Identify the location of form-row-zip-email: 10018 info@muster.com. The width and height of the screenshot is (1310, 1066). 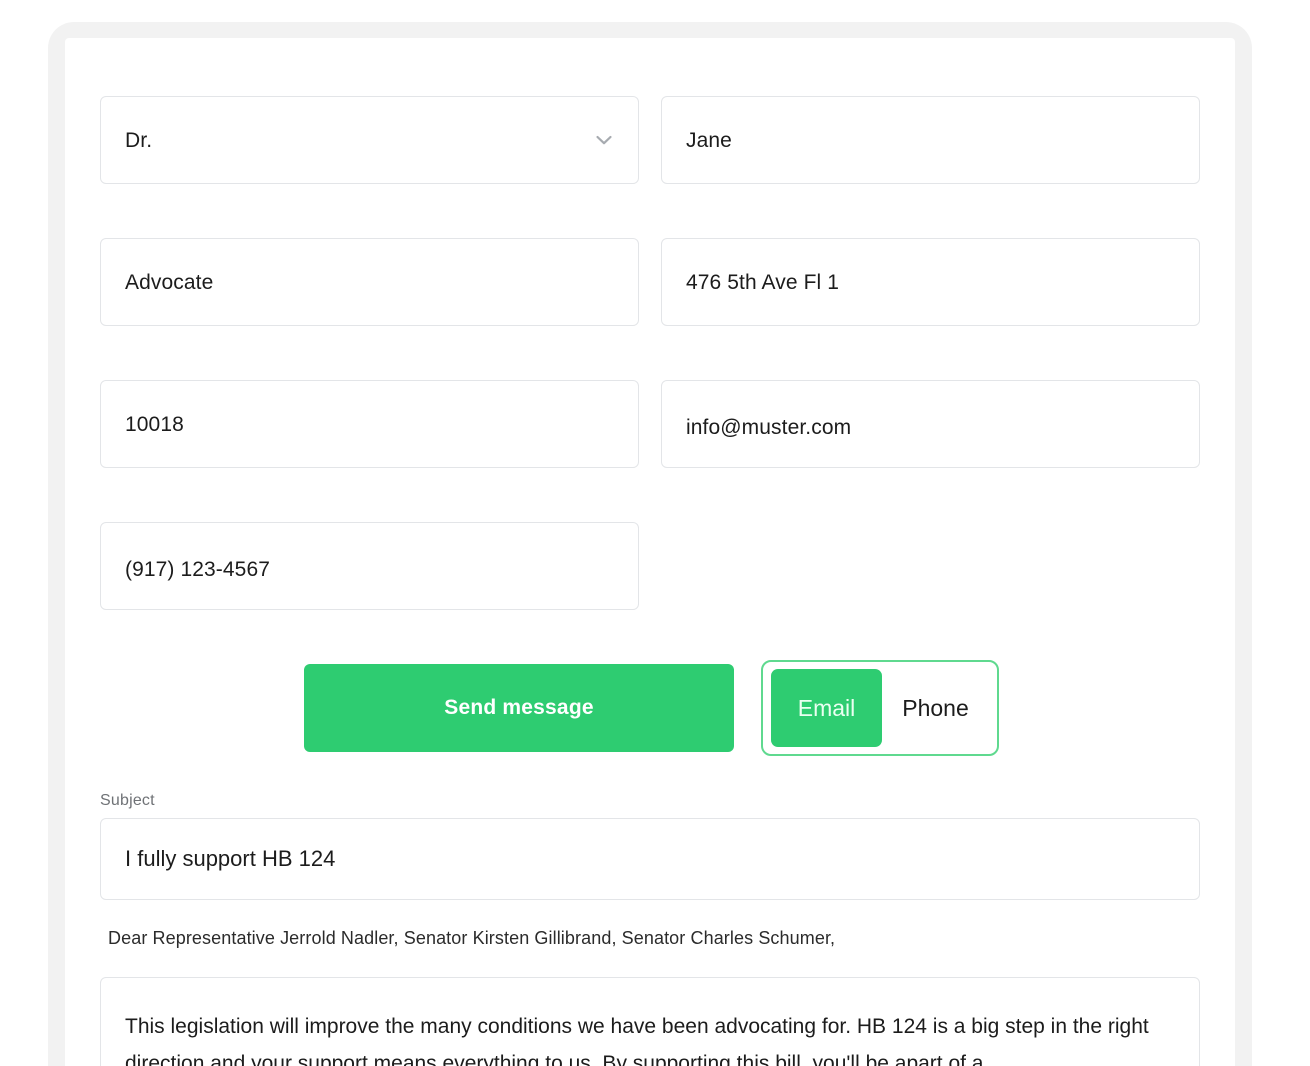
(650, 424).